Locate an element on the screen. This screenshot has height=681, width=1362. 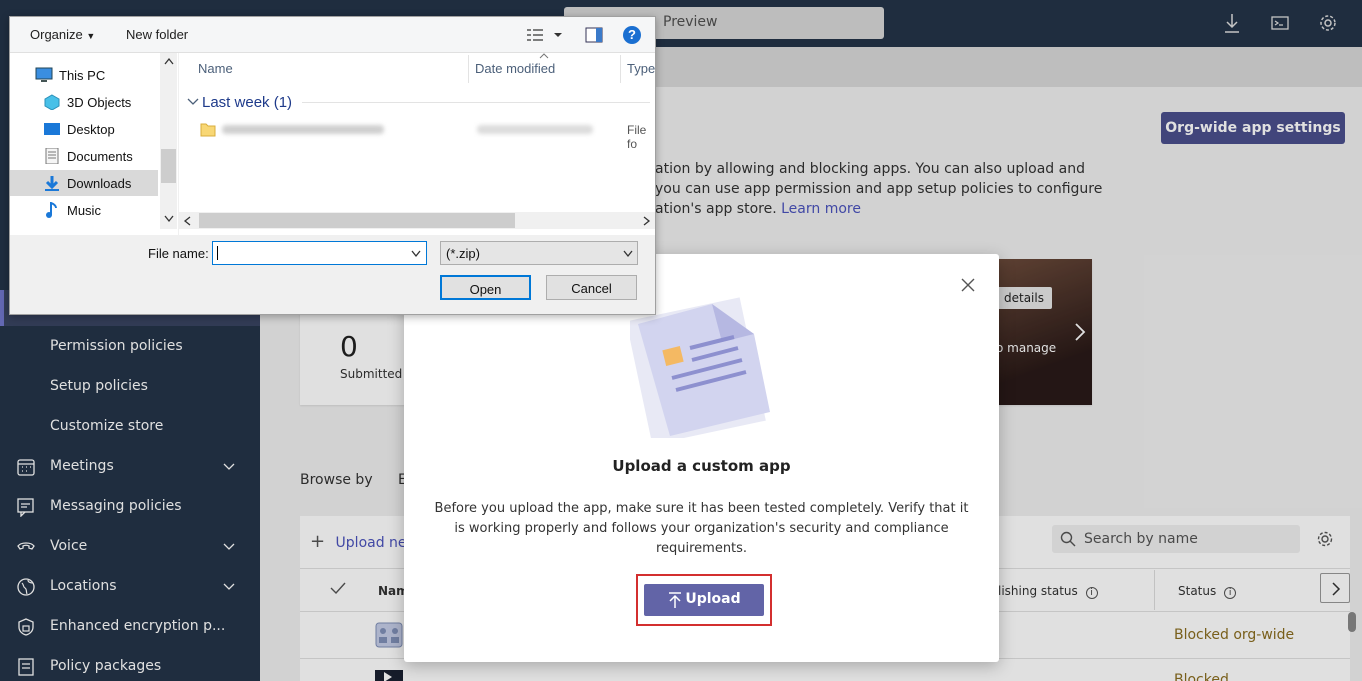
cube-icon is located at coordinates (52, 102).